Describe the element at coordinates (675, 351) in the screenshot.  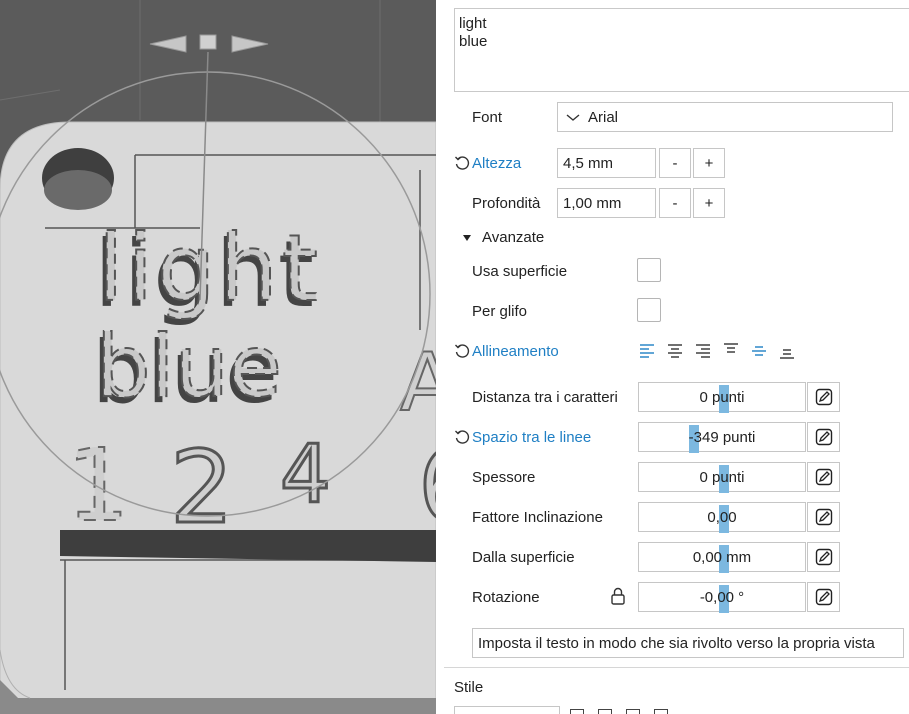
I see `align-center-icon` at that location.